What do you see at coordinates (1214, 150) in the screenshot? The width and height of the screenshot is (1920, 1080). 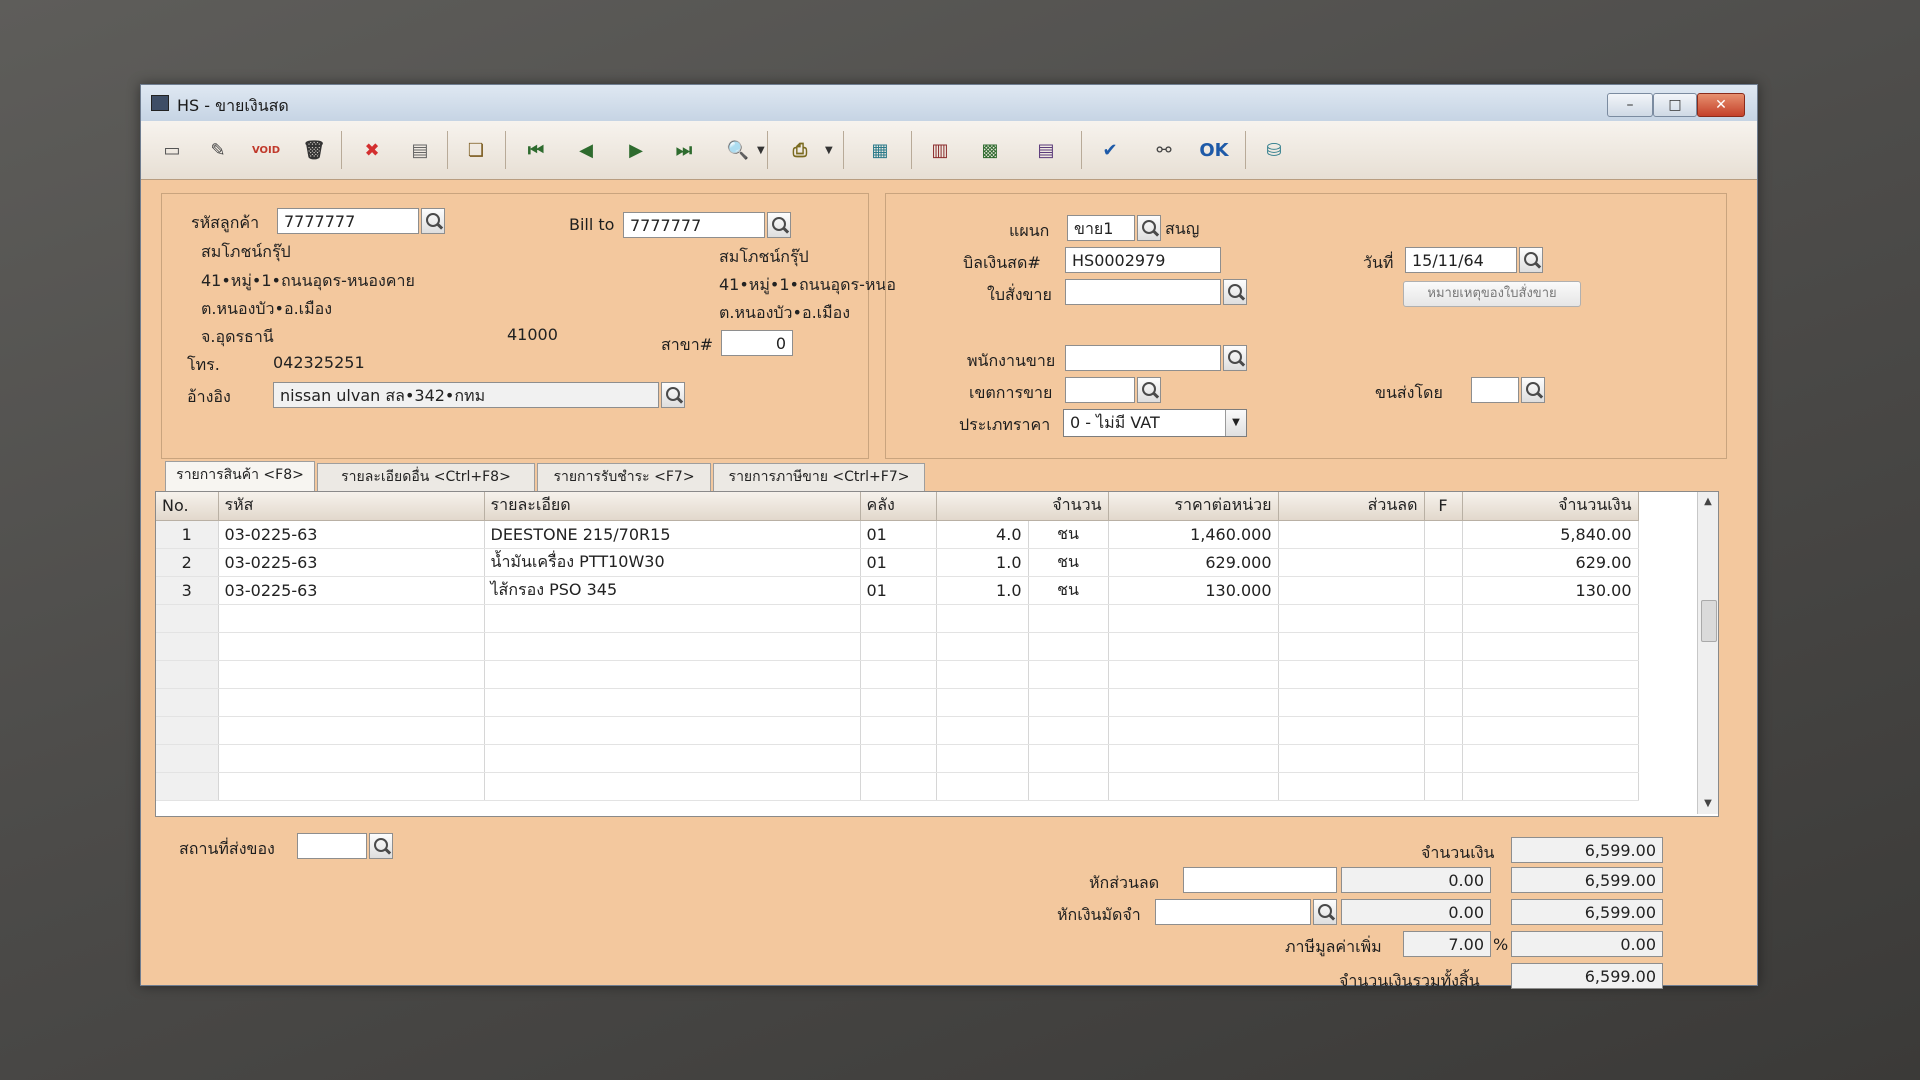 I see `ok-icon: OK` at bounding box center [1214, 150].